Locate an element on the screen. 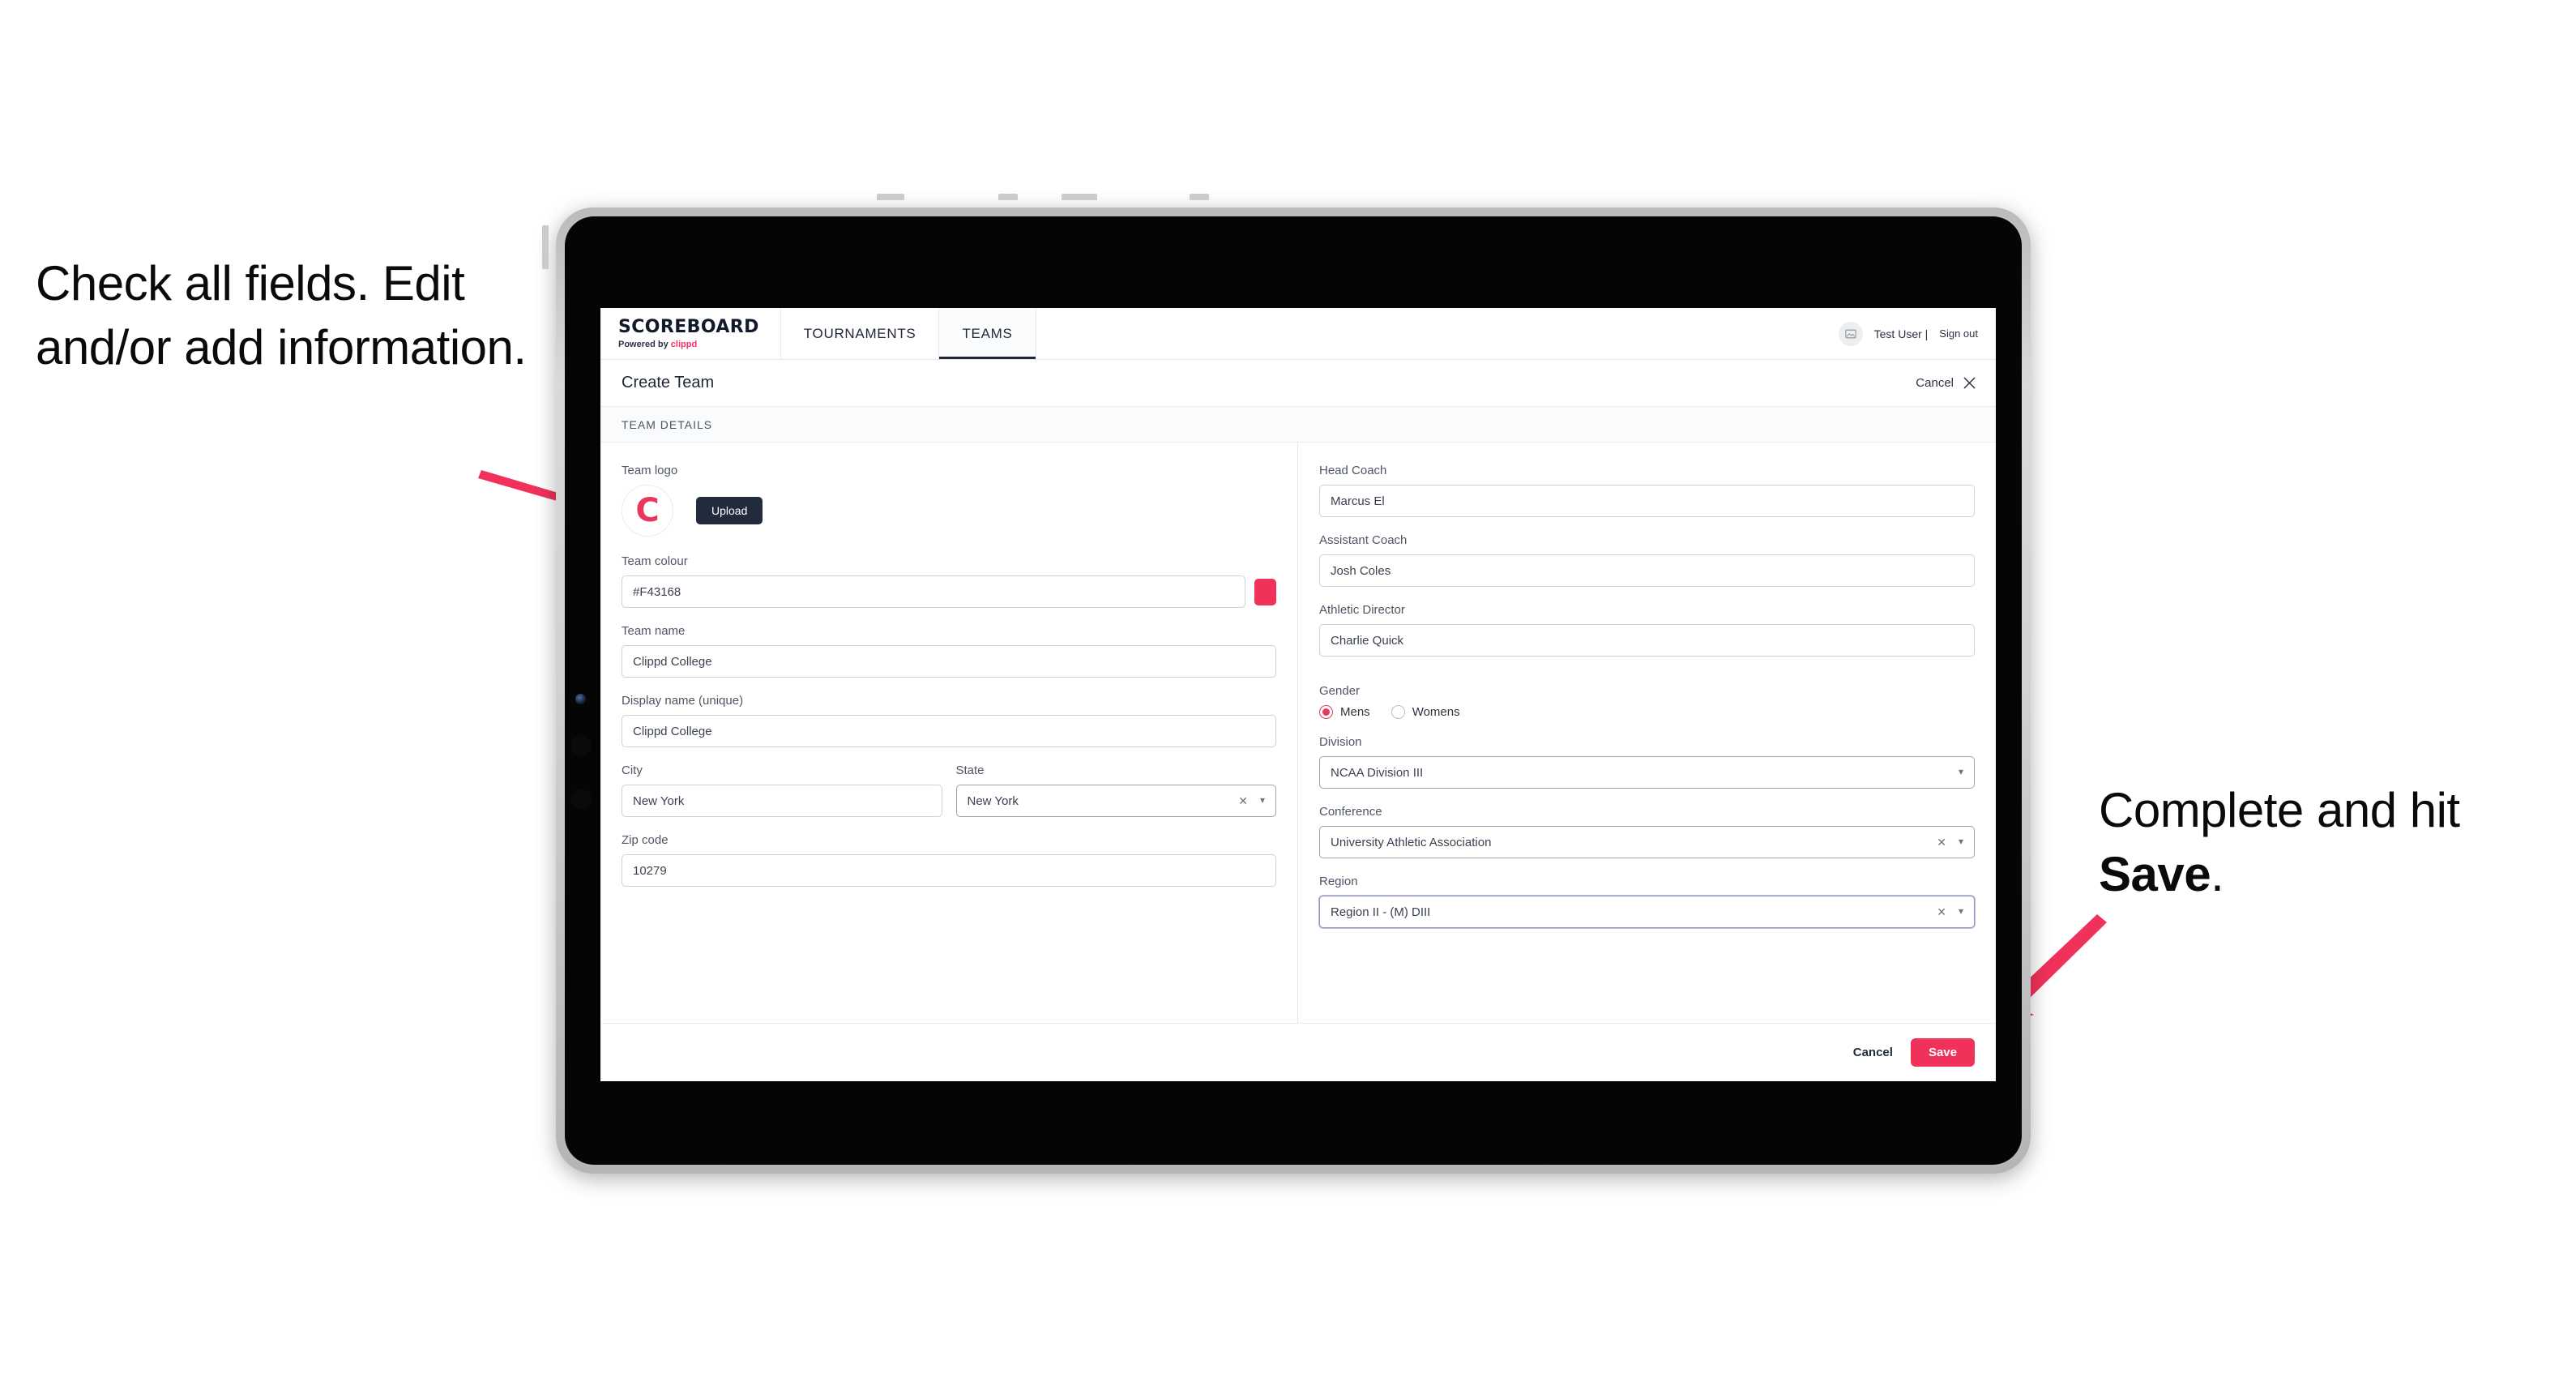  city-field: City New York is located at coordinates (782, 790).